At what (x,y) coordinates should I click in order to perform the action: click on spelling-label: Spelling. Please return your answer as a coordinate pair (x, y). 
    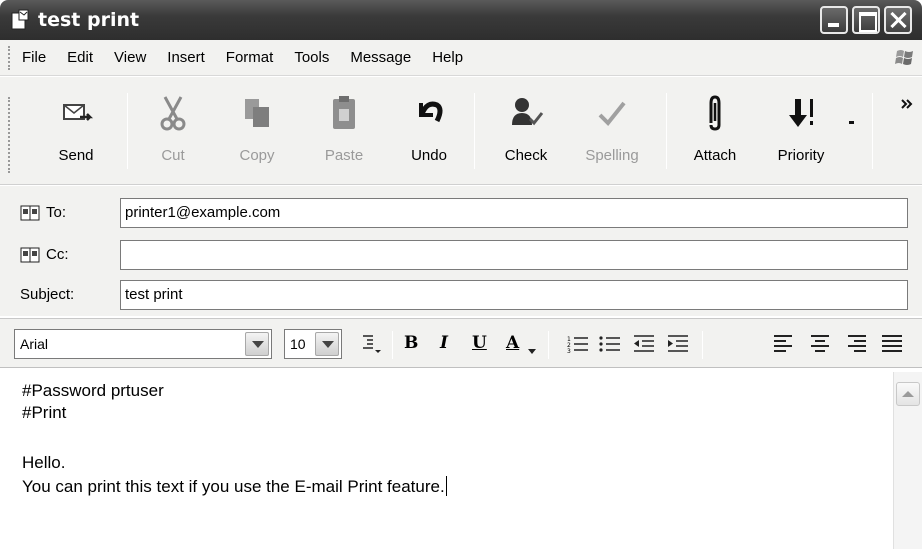
    Looking at the image, I should click on (612, 155).